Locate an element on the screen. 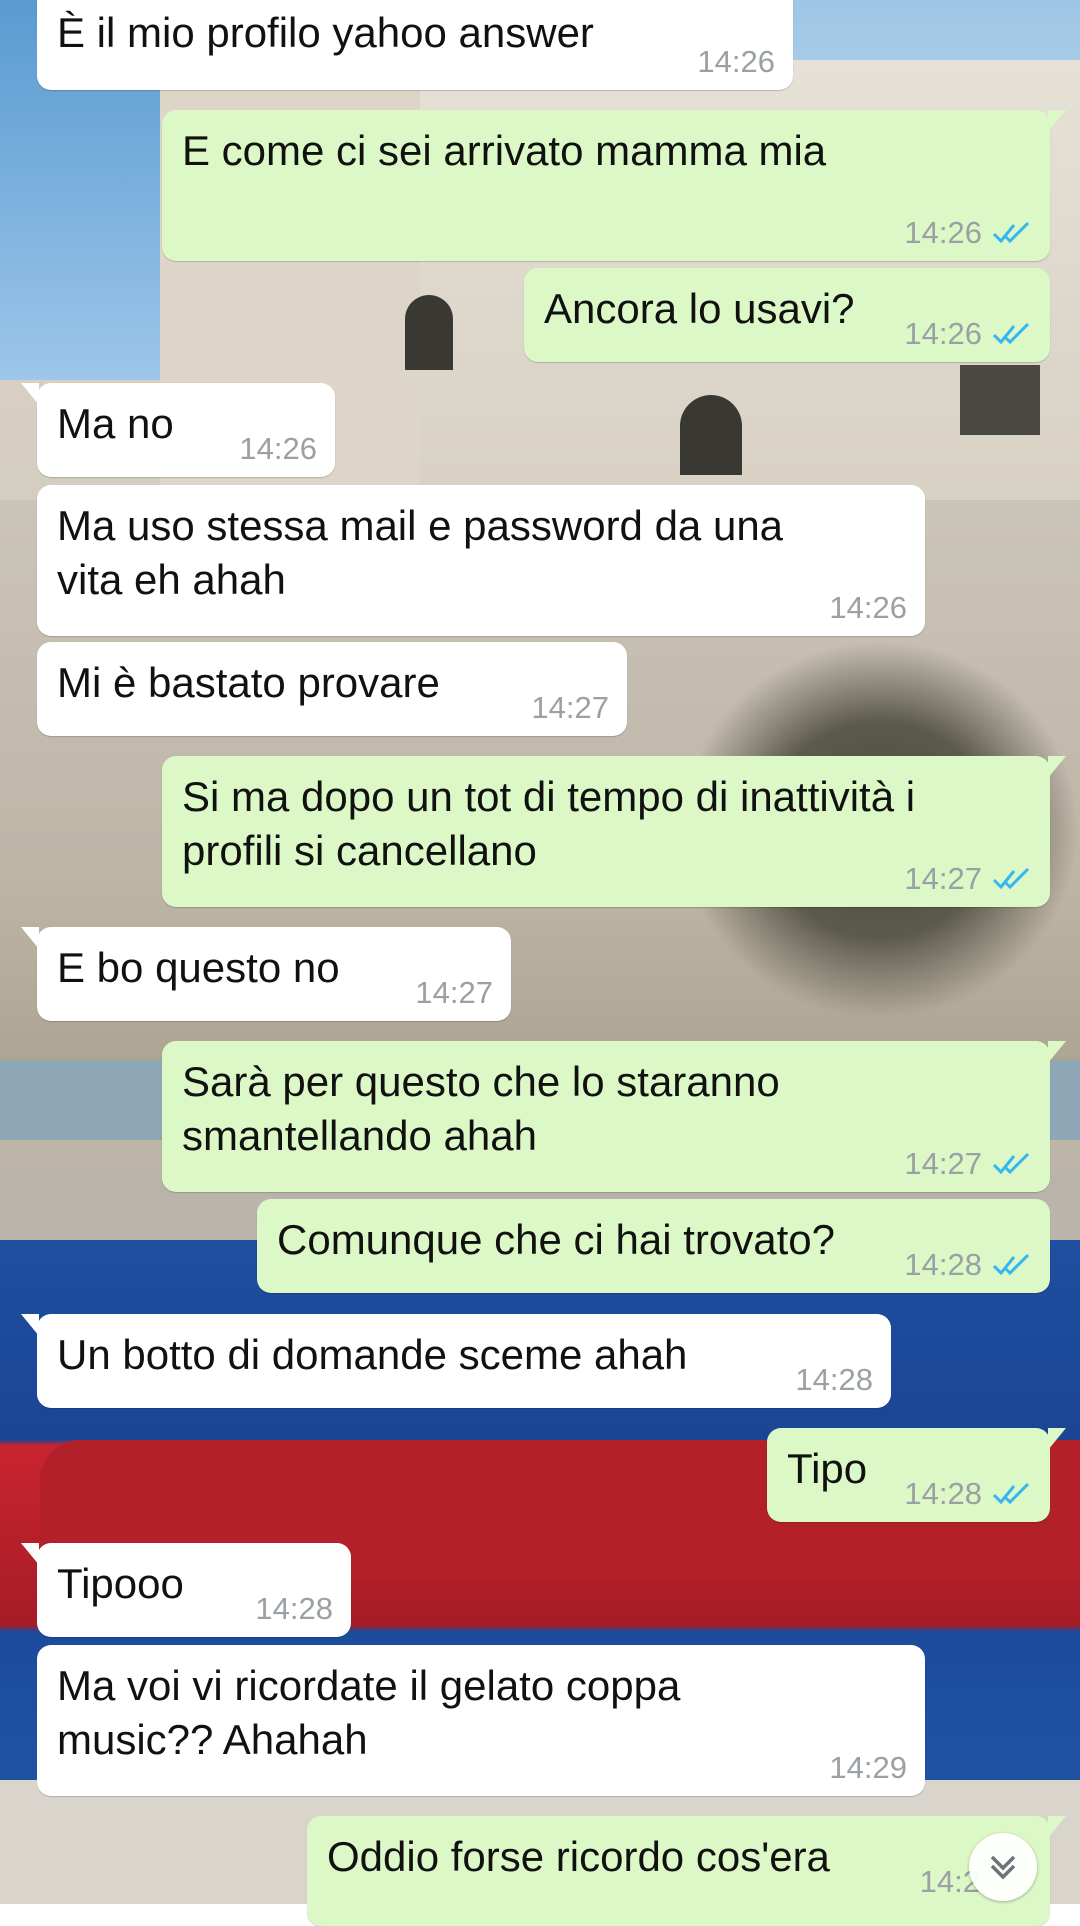 This screenshot has height=1926, width=1080. message-outgoing: Comunque che ci hai trovato? 14:28 is located at coordinates (653, 1246).